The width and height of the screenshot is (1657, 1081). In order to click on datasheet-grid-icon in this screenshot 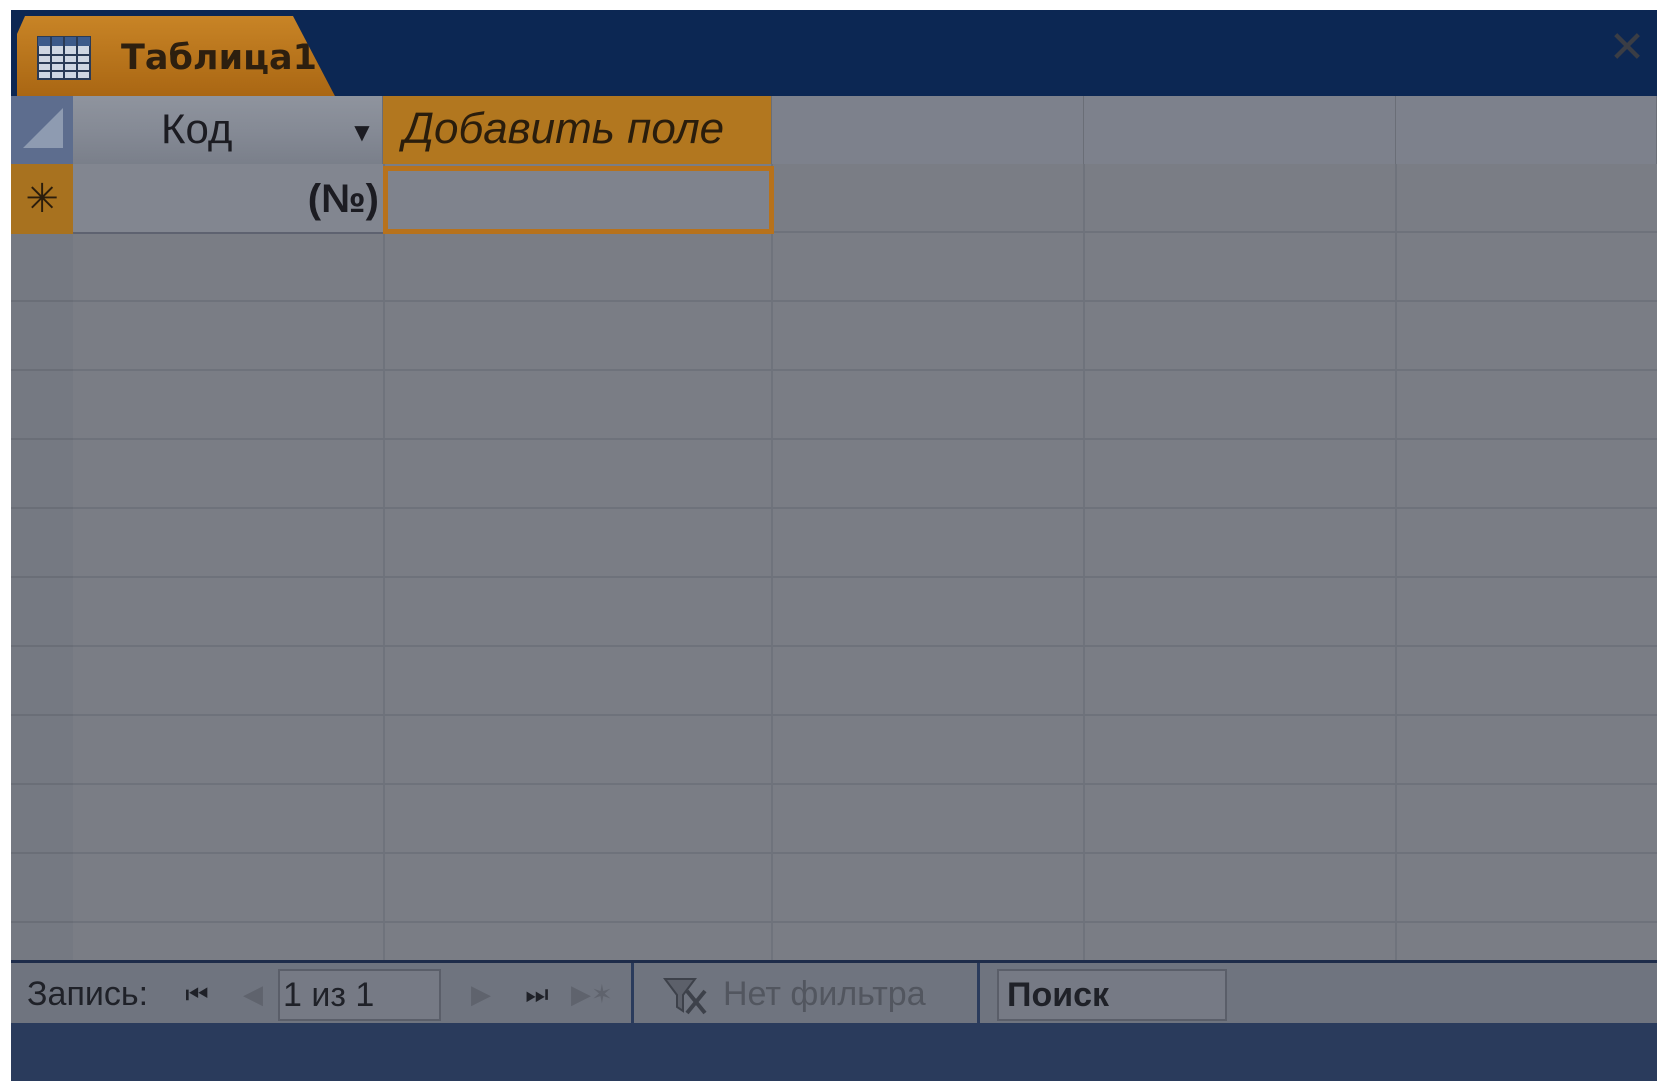, I will do `click(64, 58)`.